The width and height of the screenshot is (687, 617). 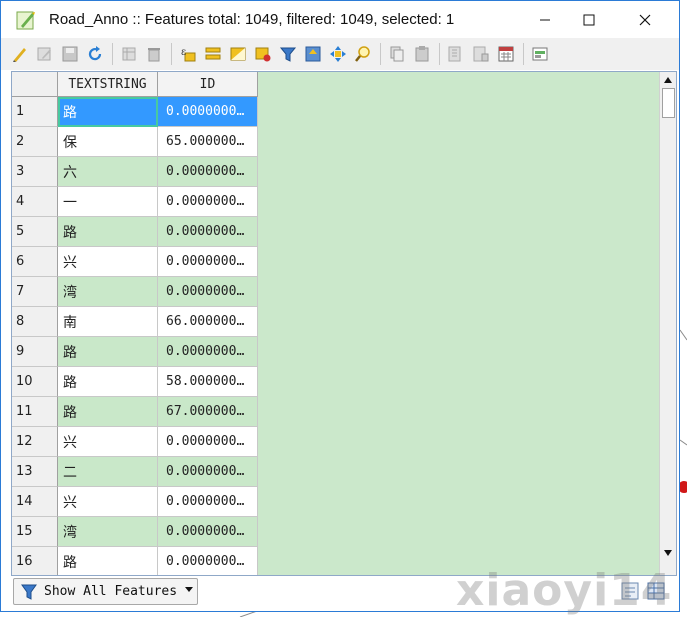 What do you see at coordinates (35, 502) in the screenshot?
I see `row-header: 14` at bounding box center [35, 502].